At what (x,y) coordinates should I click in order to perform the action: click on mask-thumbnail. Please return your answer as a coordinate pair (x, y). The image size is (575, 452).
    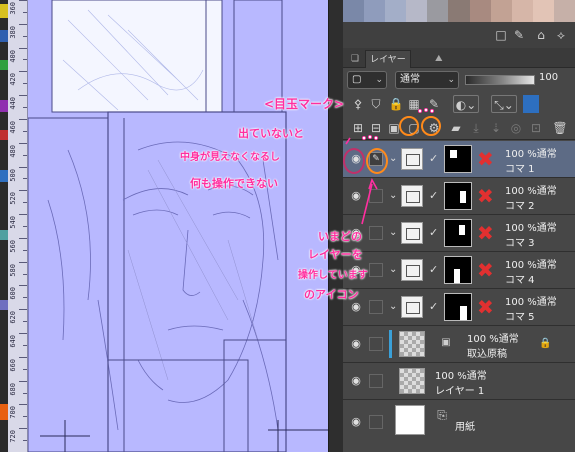
    Looking at the image, I should click on (458, 159).